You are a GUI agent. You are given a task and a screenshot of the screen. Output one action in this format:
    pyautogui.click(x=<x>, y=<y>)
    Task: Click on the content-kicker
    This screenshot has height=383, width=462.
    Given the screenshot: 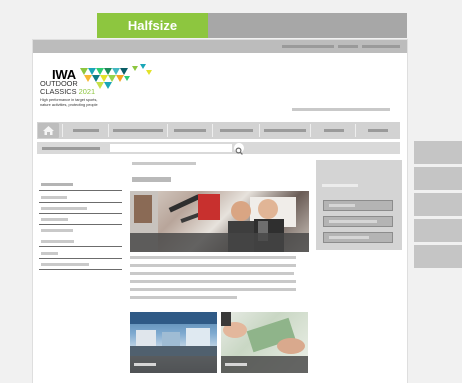 What is the action you would take?
    pyautogui.click(x=164, y=163)
    